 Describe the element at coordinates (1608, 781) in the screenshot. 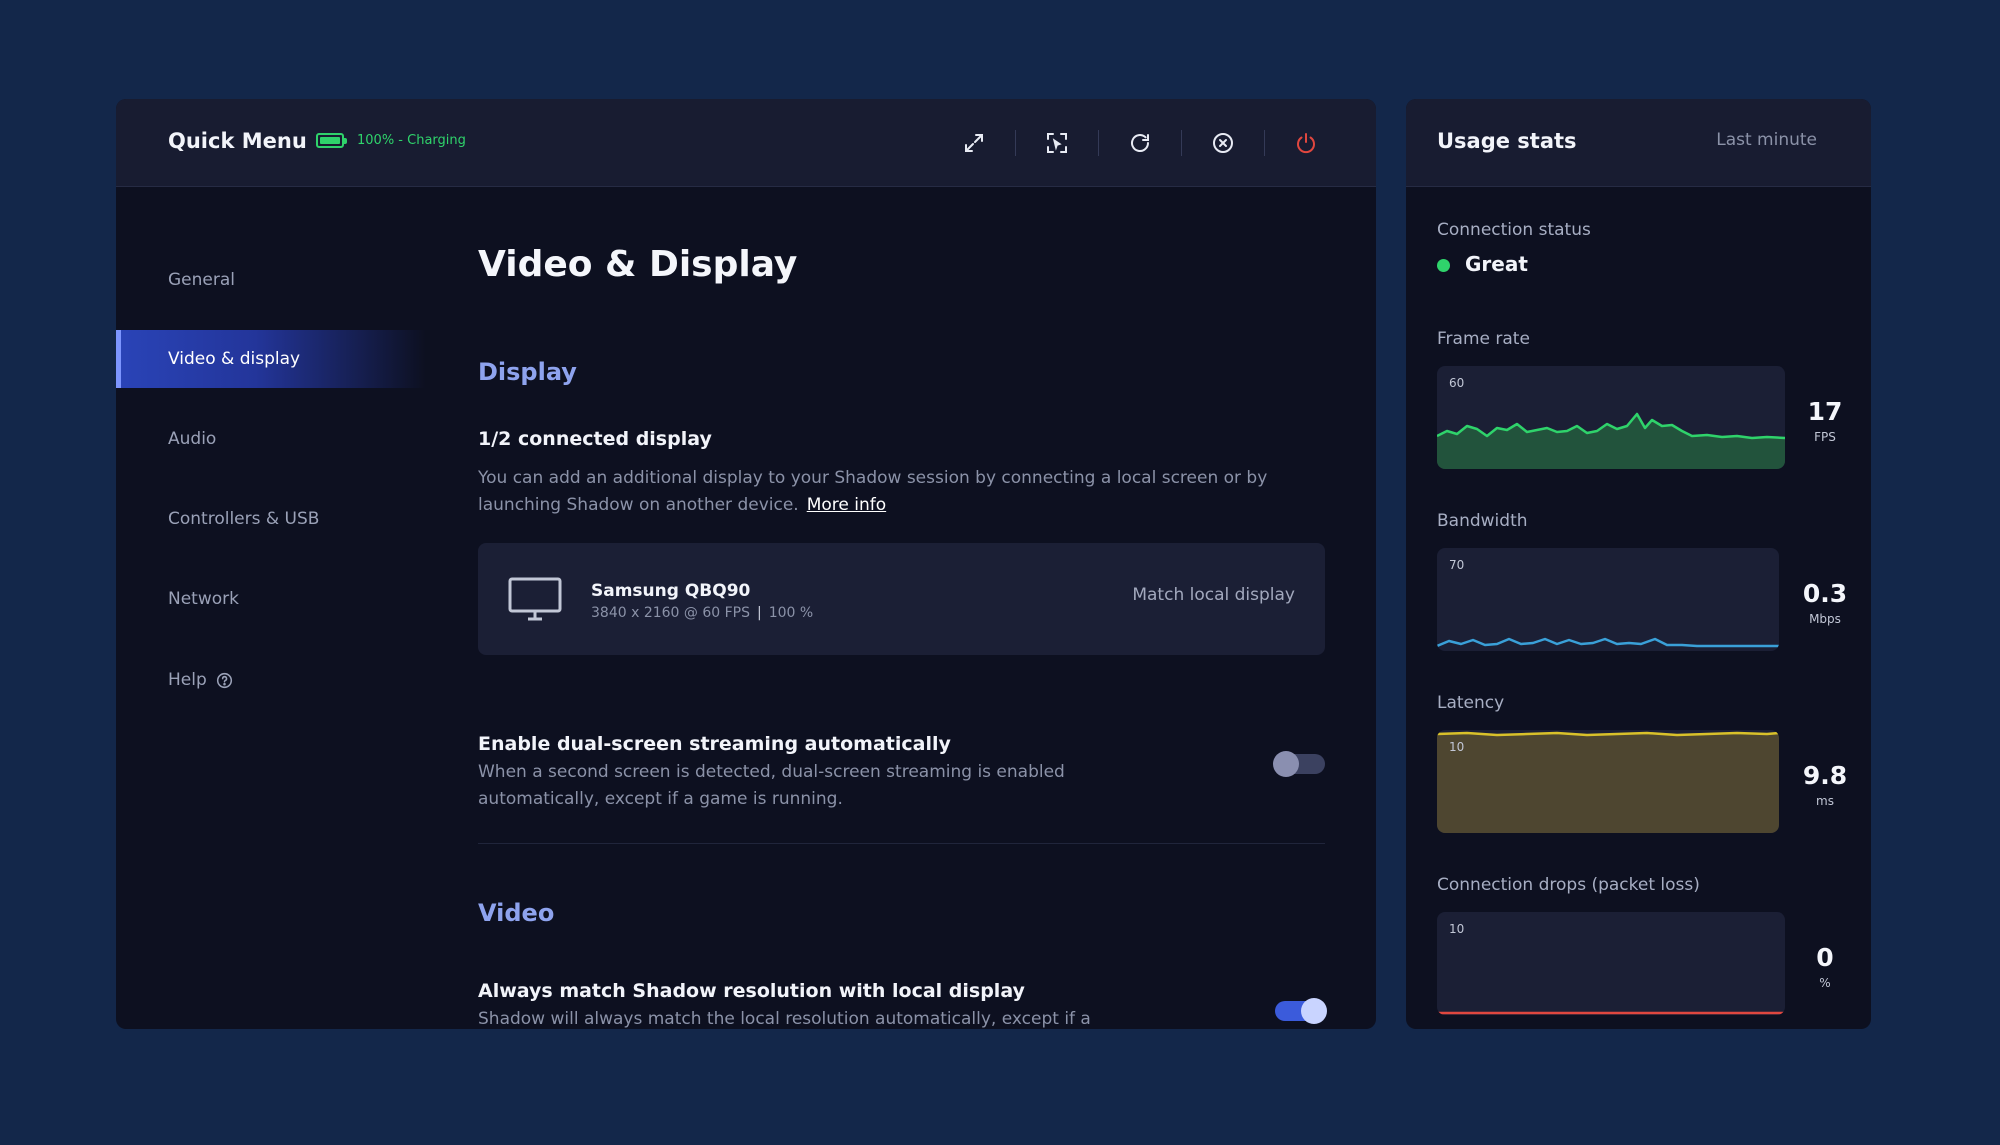

I see `latency-graph: 10` at that location.